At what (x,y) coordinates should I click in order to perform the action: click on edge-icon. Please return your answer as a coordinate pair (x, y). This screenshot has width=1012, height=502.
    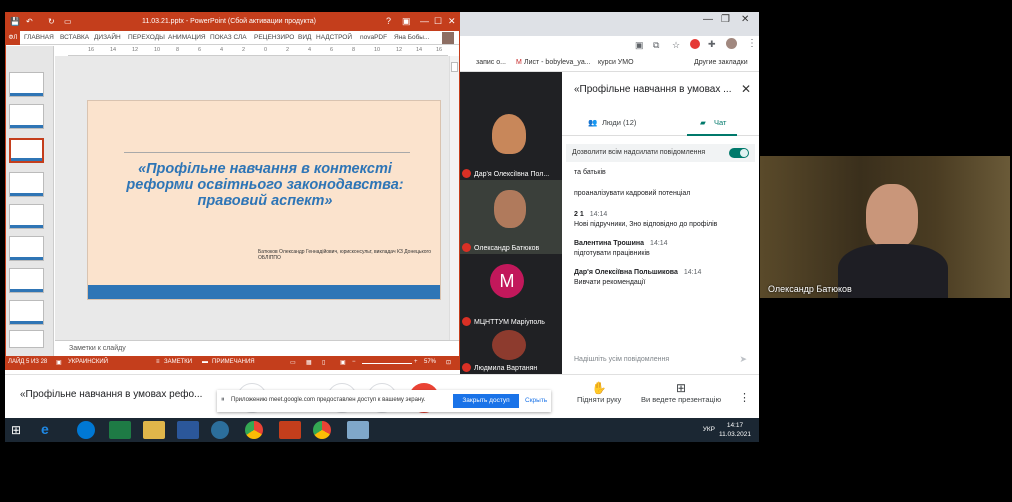
    Looking at the image, I should click on (86, 430).